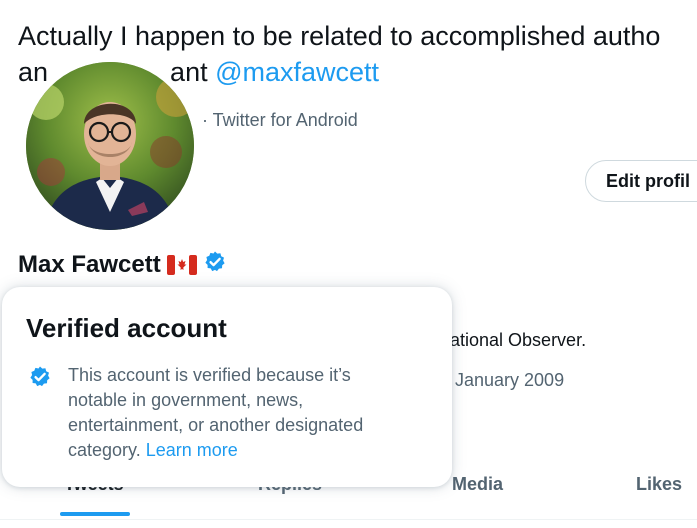 Image resolution: width=697 pixels, height=528 pixels. What do you see at coordinates (659, 484) in the screenshot?
I see `tab-likes: Likes` at bounding box center [659, 484].